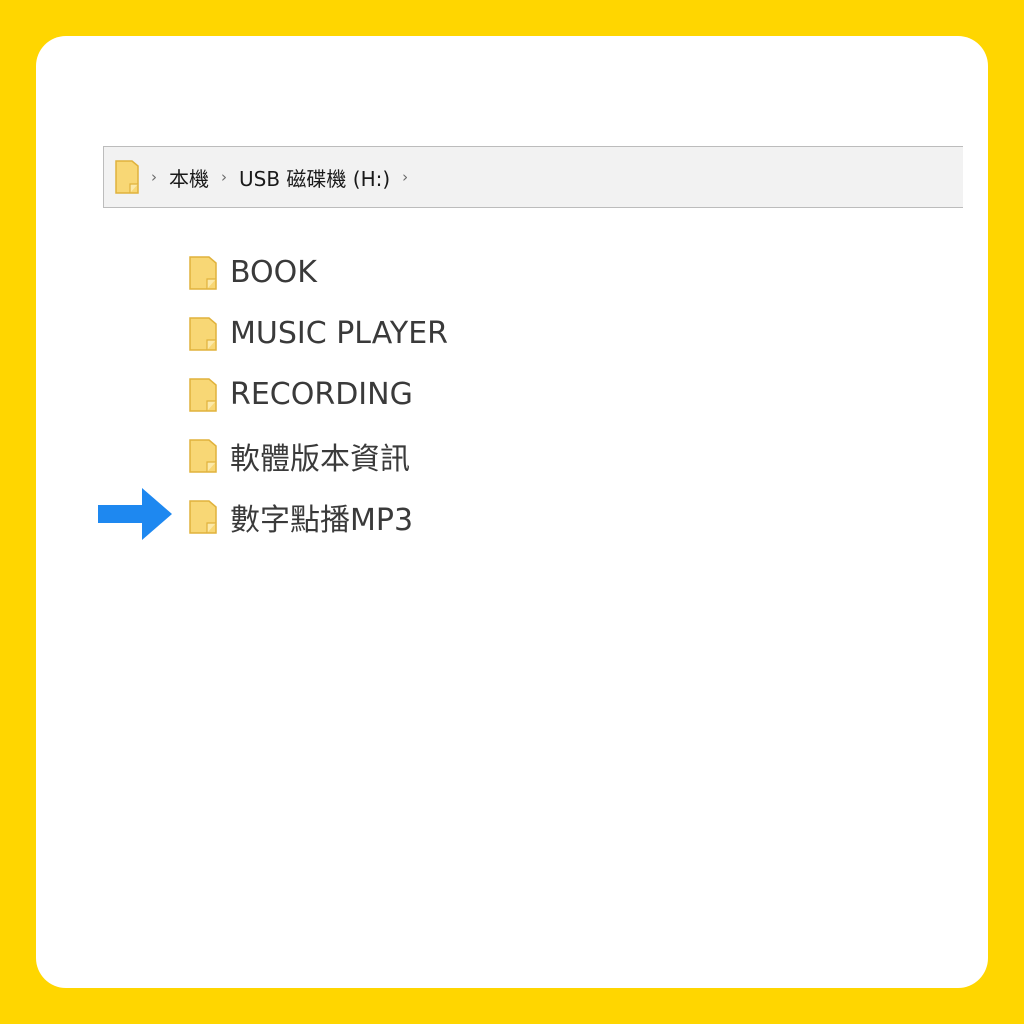  What do you see at coordinates (318, 272) in the screenshot?
I see `list-item-book: BOOK` at bounding box center [318, 272].